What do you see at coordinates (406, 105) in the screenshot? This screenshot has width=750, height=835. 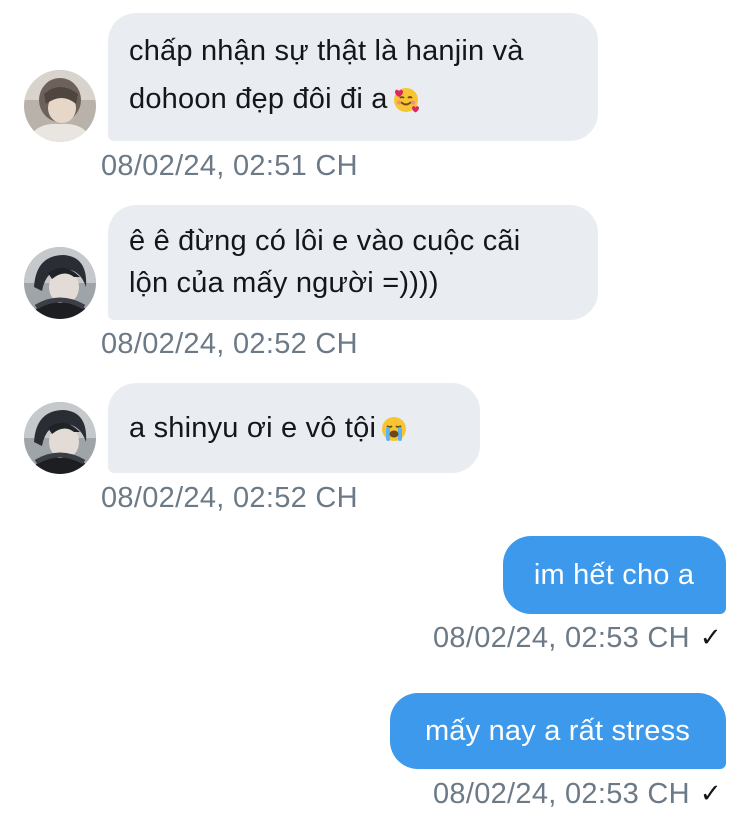 I see `smiling-face-with-hearts-icon` at bounding box center [406, 105].